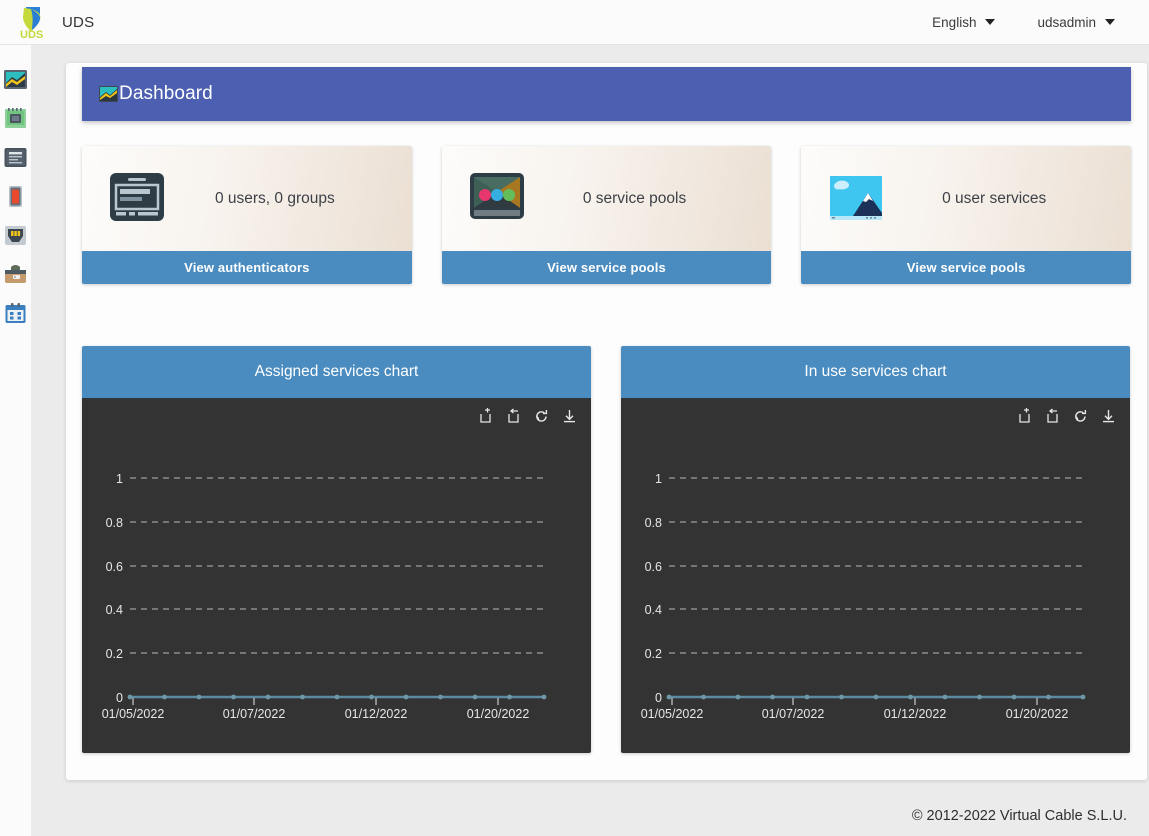  I want to click on sidebar-item-osmanagers, so click(15, 196).